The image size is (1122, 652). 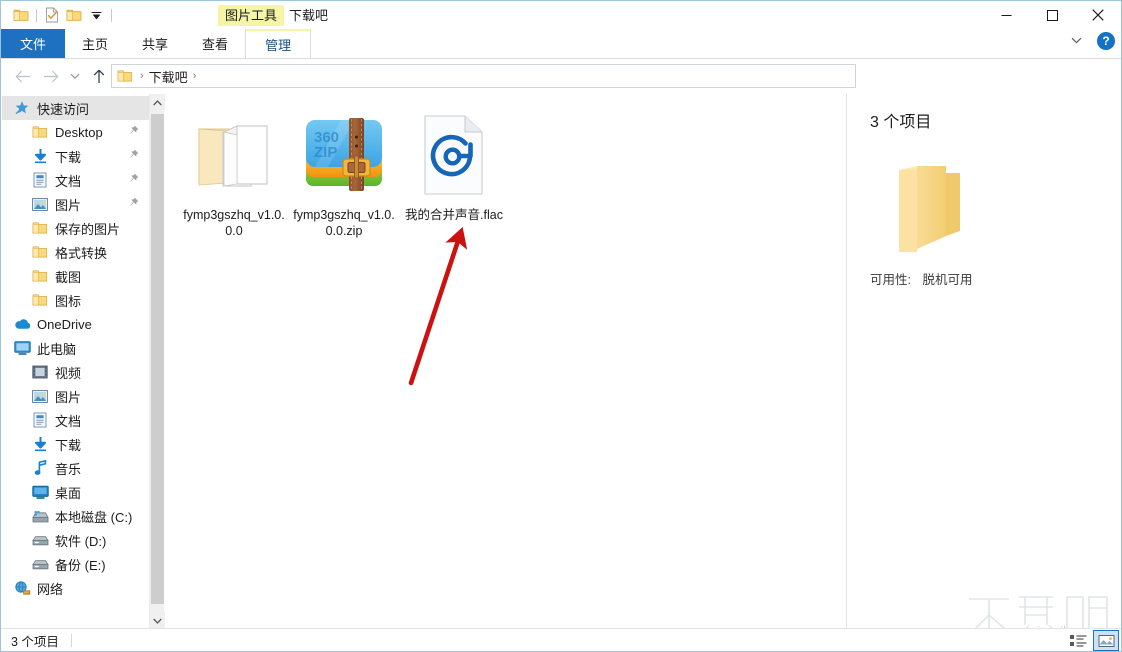 I want to click on 360zip-archive-icon: 360 ZIP, so click(x=344, y=155).